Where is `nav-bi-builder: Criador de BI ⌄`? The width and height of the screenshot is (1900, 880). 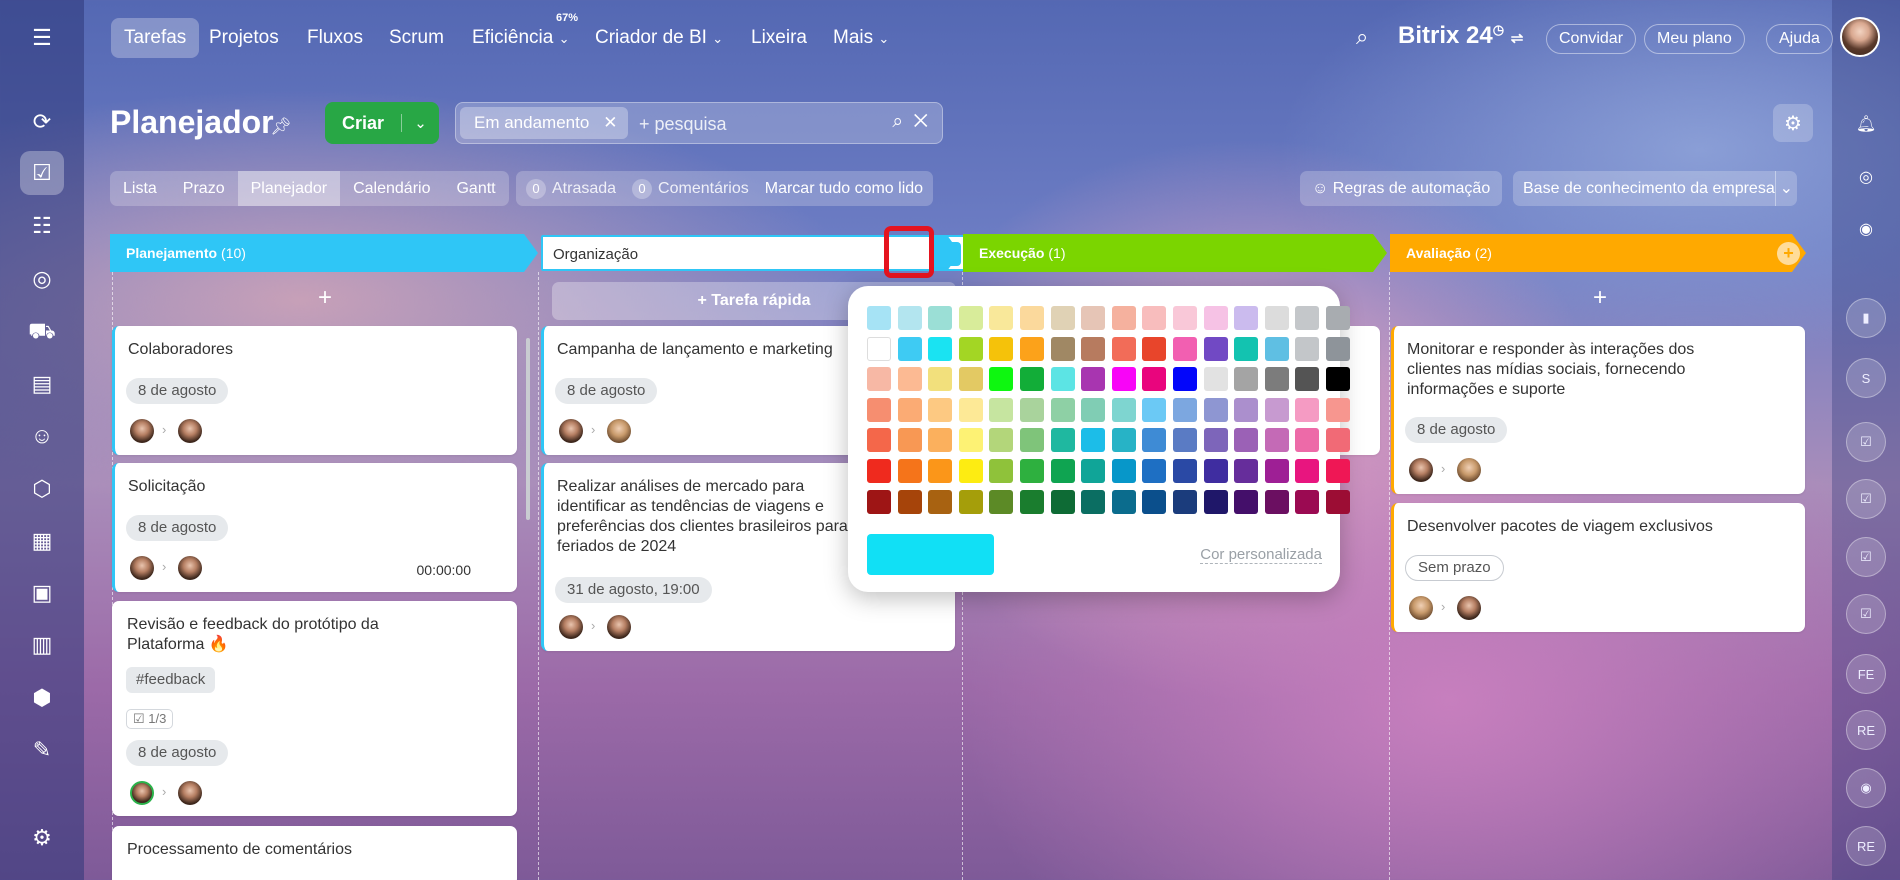 nav-bi-builder: Criador de BI ⌄ is located at coordinates (659, 38).